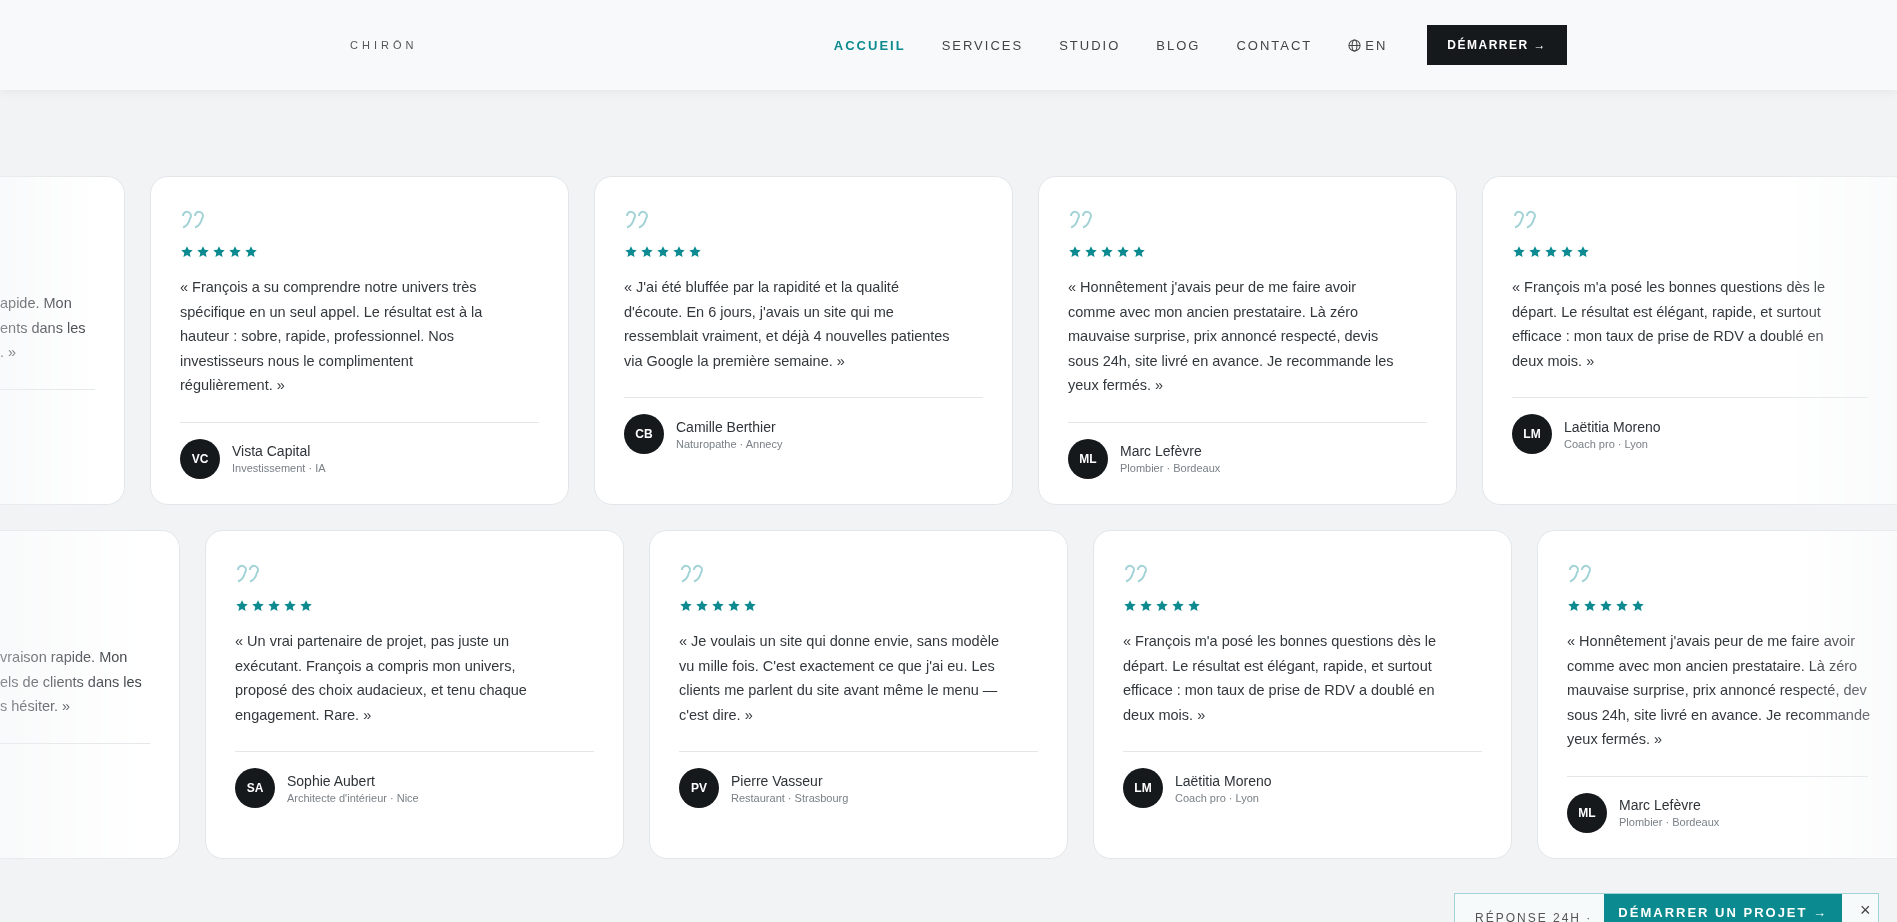  I want to click on nav-link: SERVICES, so click(982, 45).